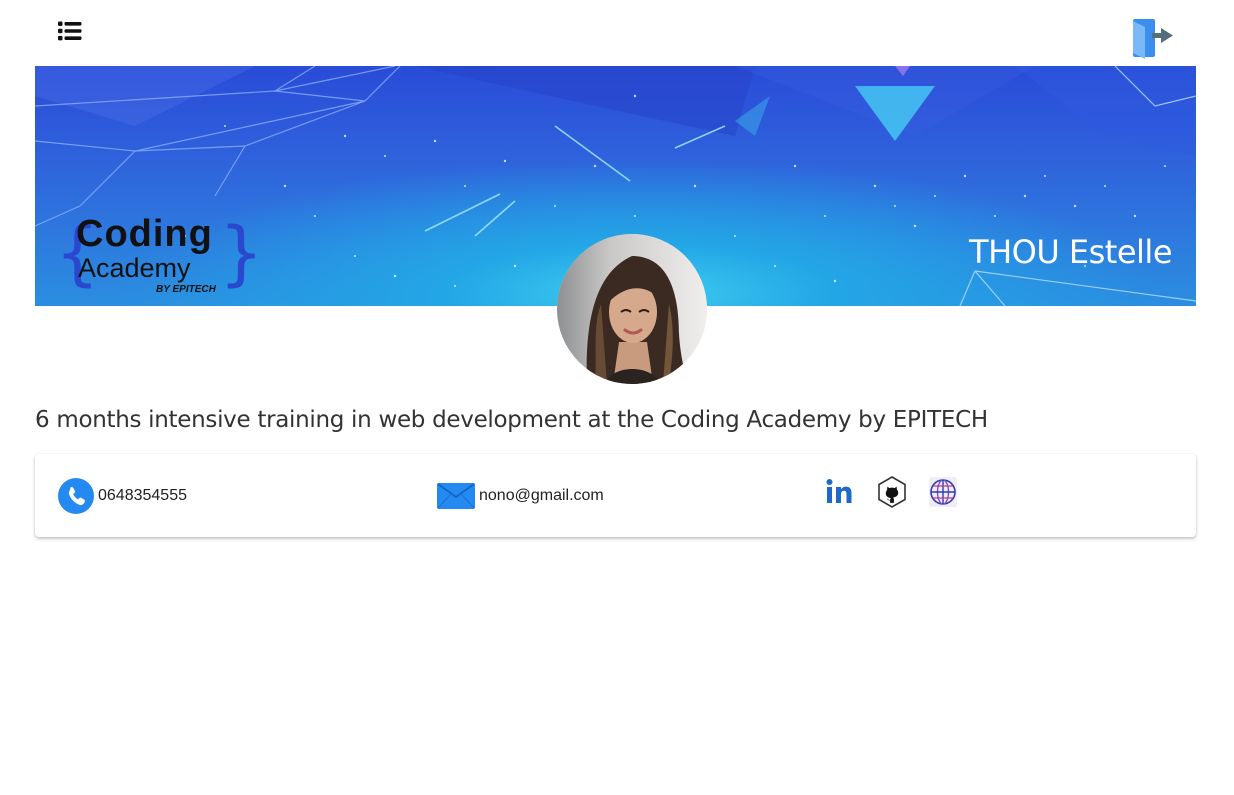 This screenshot has height=795, width=1234. Describe the element at coordinates (186, 289) in the screenshot. I see `logo-line-3: BY EPITECH` at that location.